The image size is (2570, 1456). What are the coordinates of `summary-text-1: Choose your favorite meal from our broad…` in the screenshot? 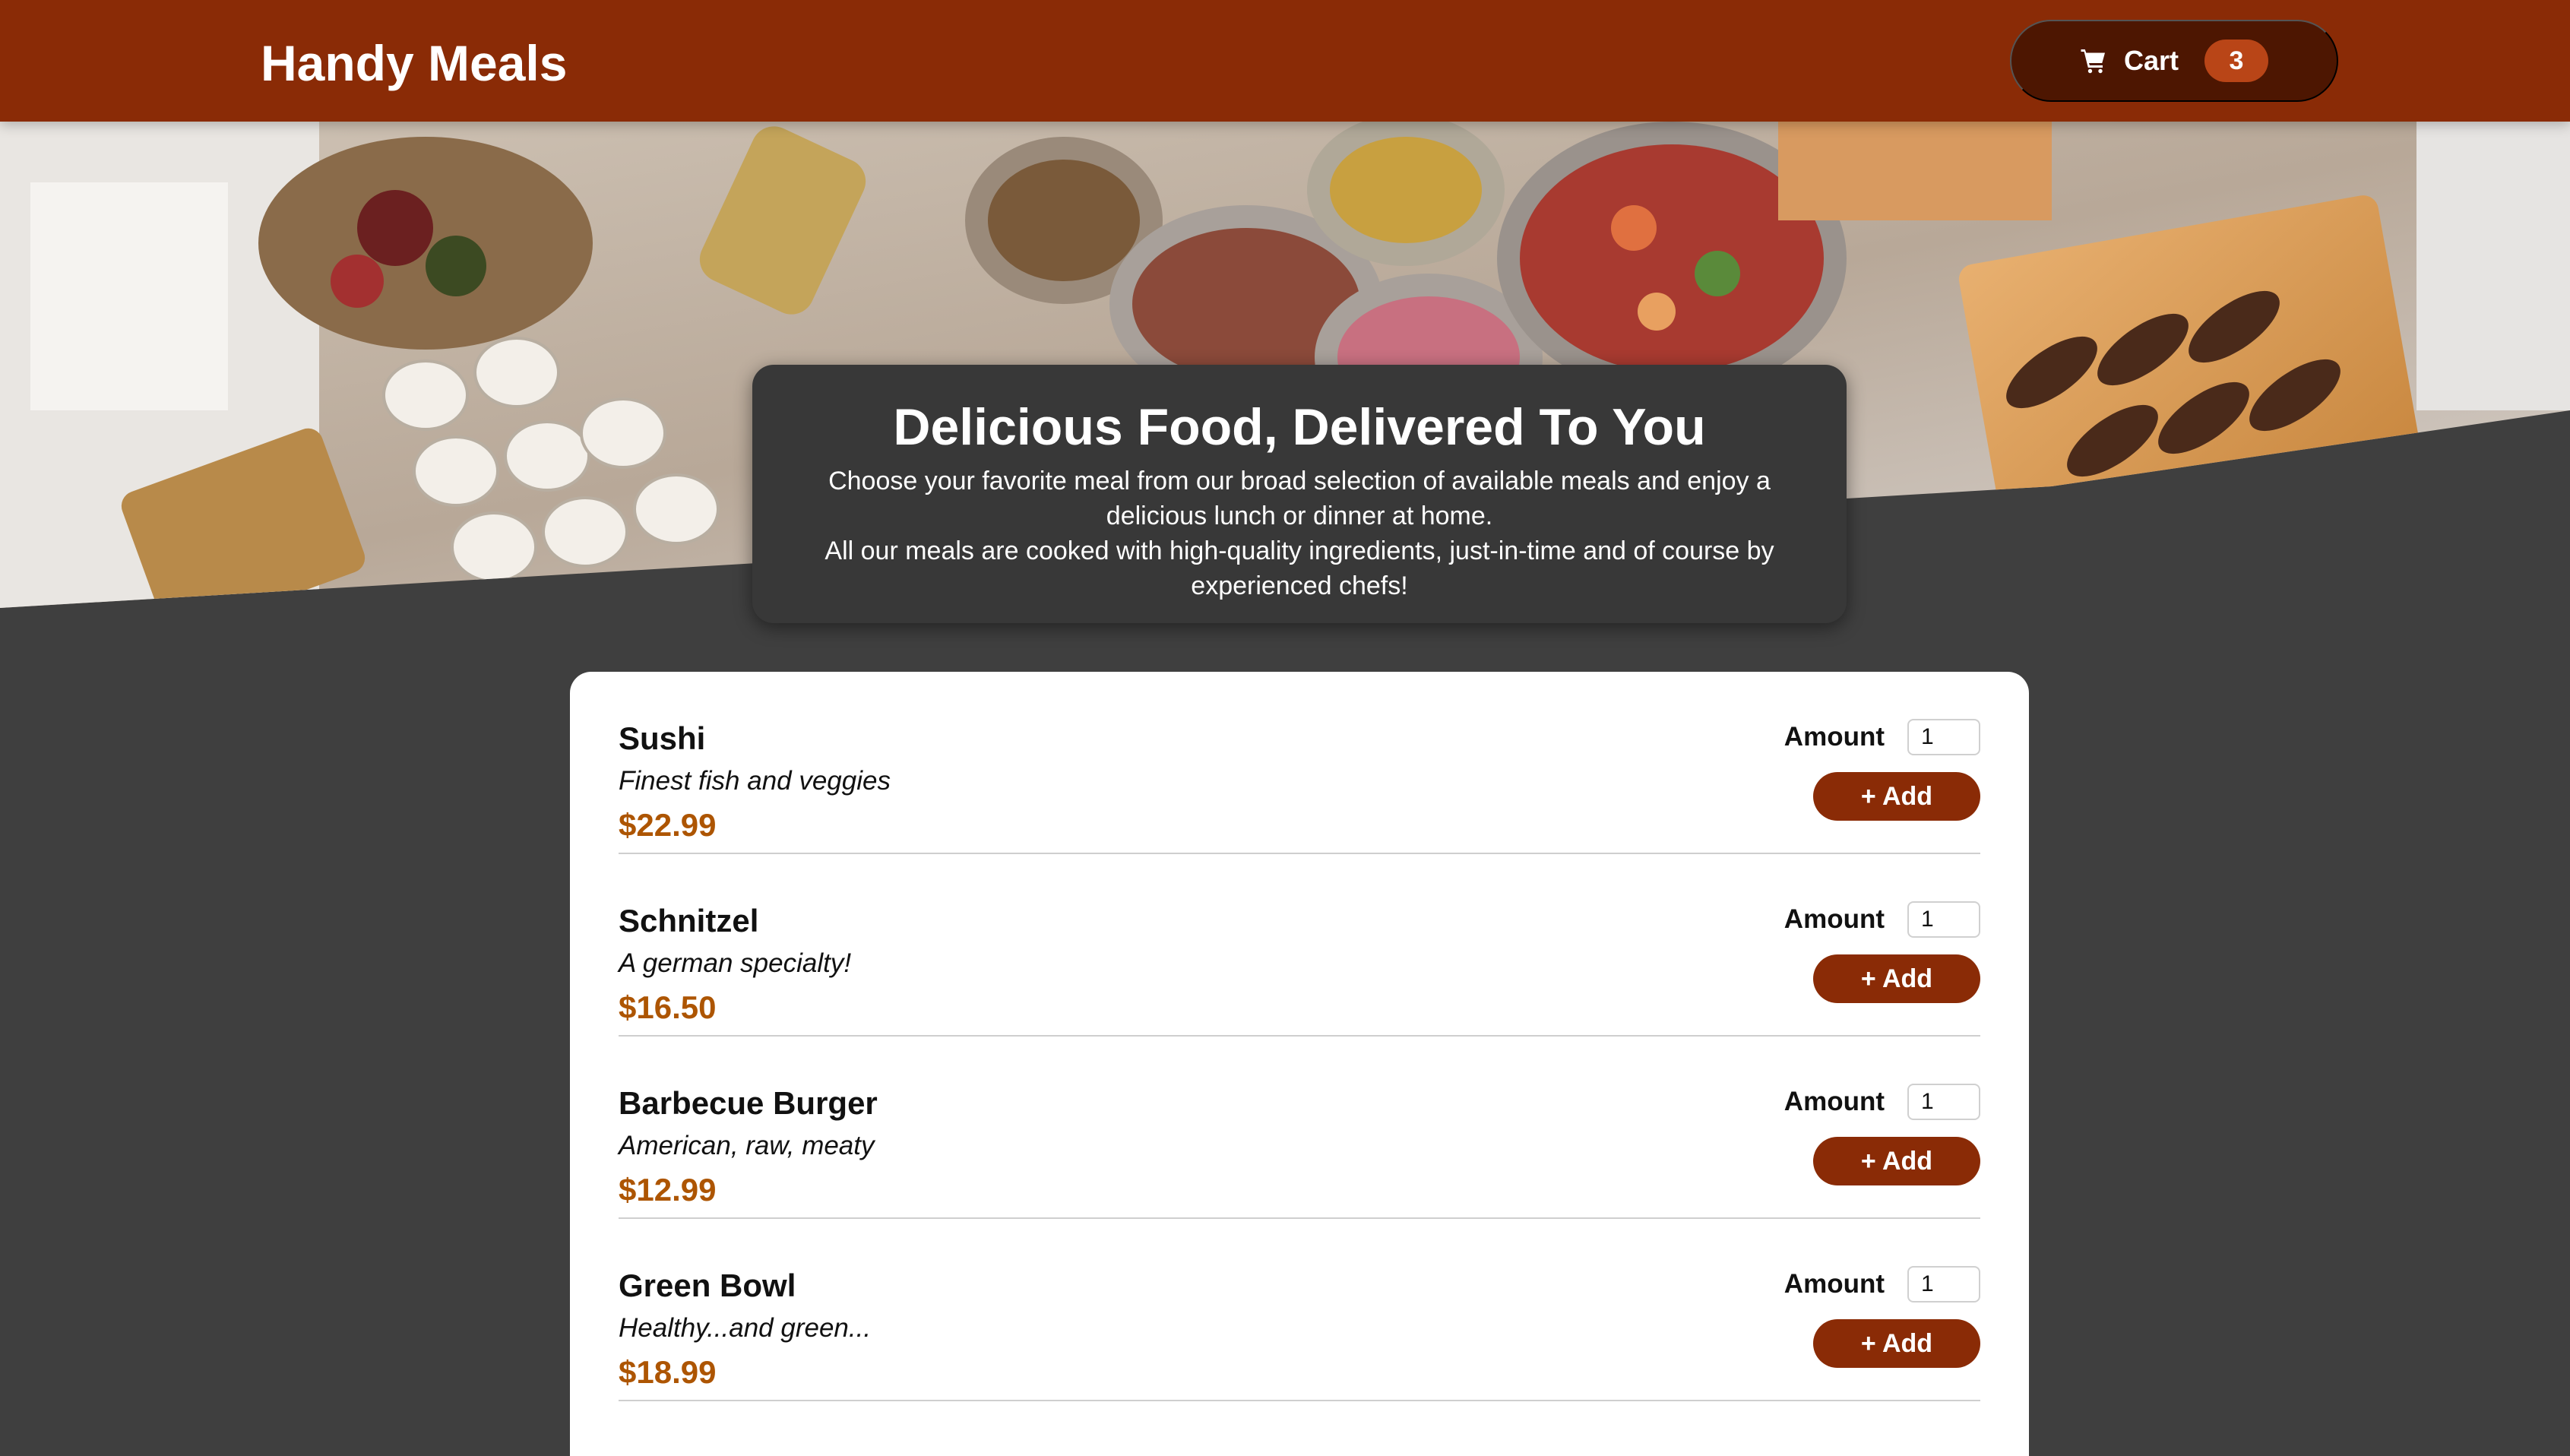 It's located at (1299, 498).